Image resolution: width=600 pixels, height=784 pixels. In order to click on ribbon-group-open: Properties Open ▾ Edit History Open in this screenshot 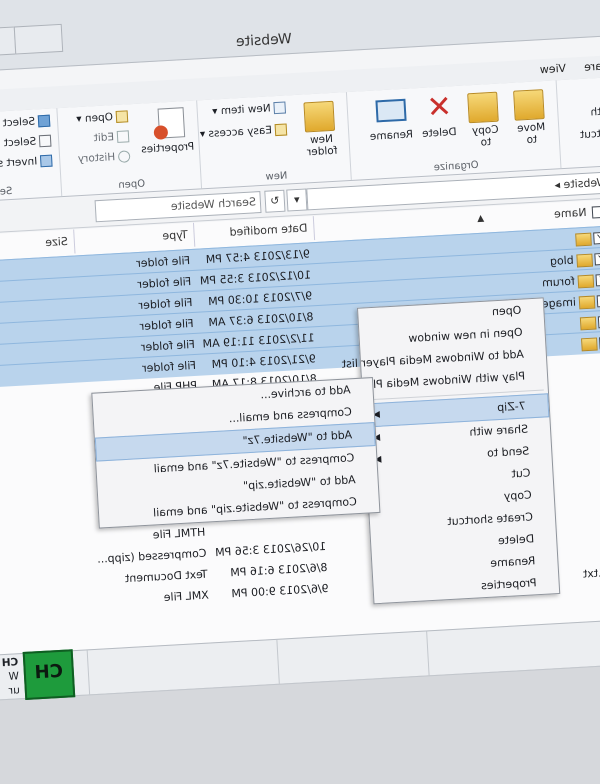, I will do `click(129, 148)`.